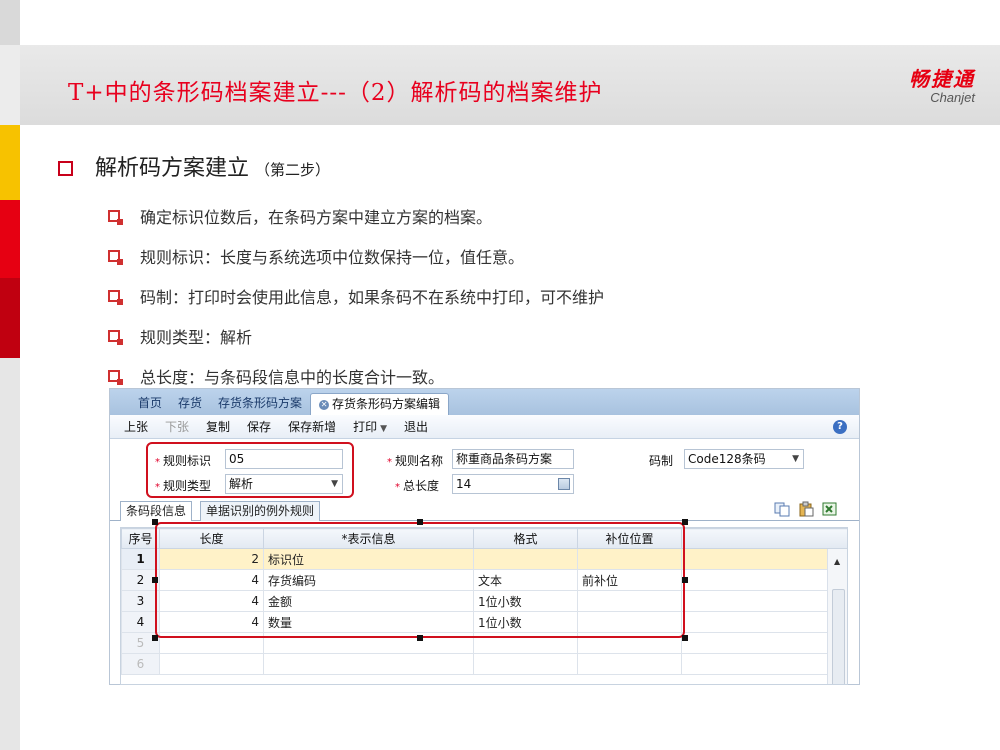  I want to click on slide-title: T+中的条形码档案建立---（2）解析码的档案维护, so click(335, 93).